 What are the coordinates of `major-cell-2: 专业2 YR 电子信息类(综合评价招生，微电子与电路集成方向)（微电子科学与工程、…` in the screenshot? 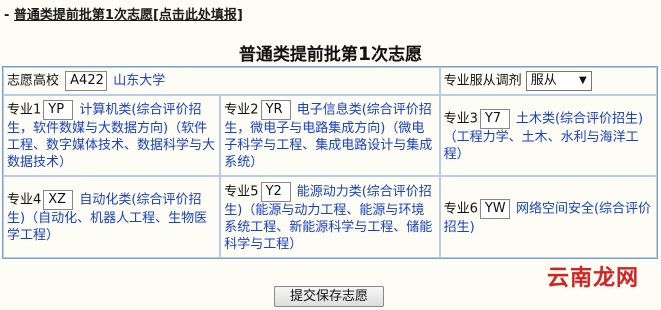 It's located at (330, 135).